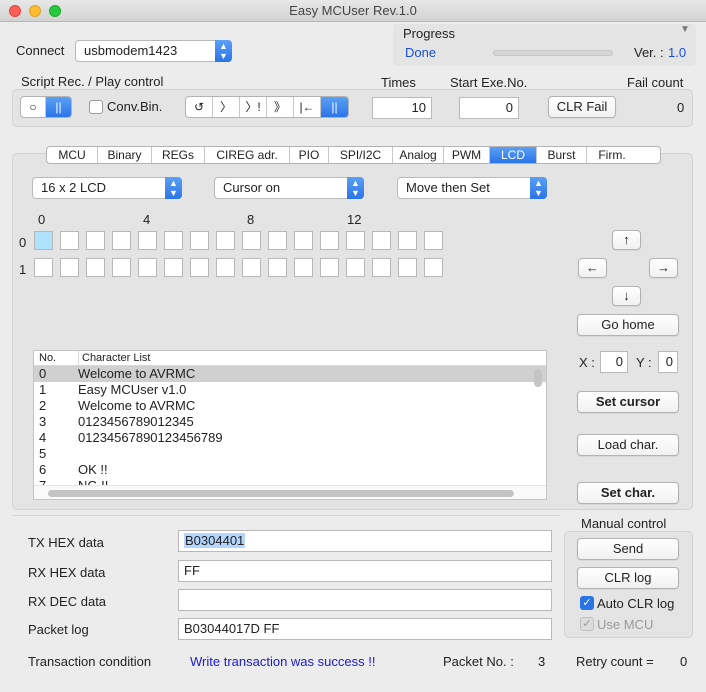 The height and width of the screenshot is (692, 706). What do you see at coordinates (226, 107) in the screenshot?
I see `step-icon: 〉` at bounding box center [226, 107].